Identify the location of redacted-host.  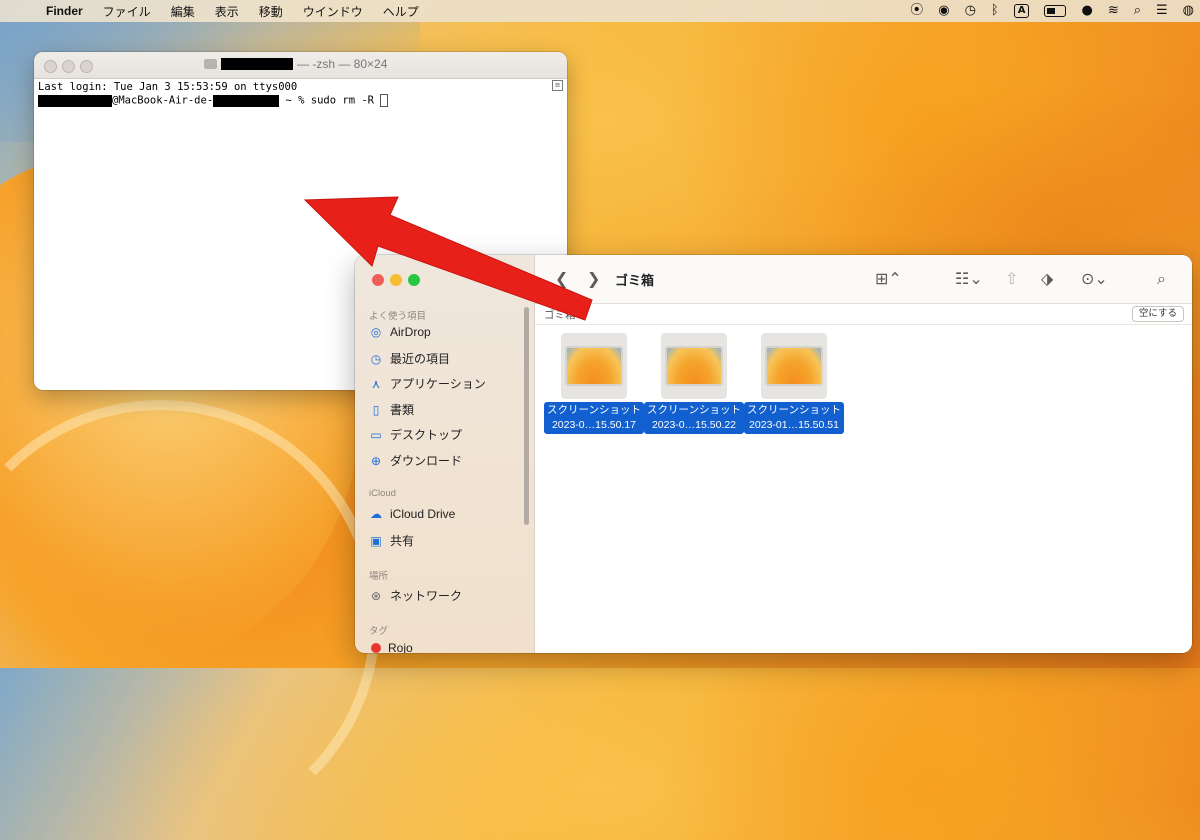
(246, 100).